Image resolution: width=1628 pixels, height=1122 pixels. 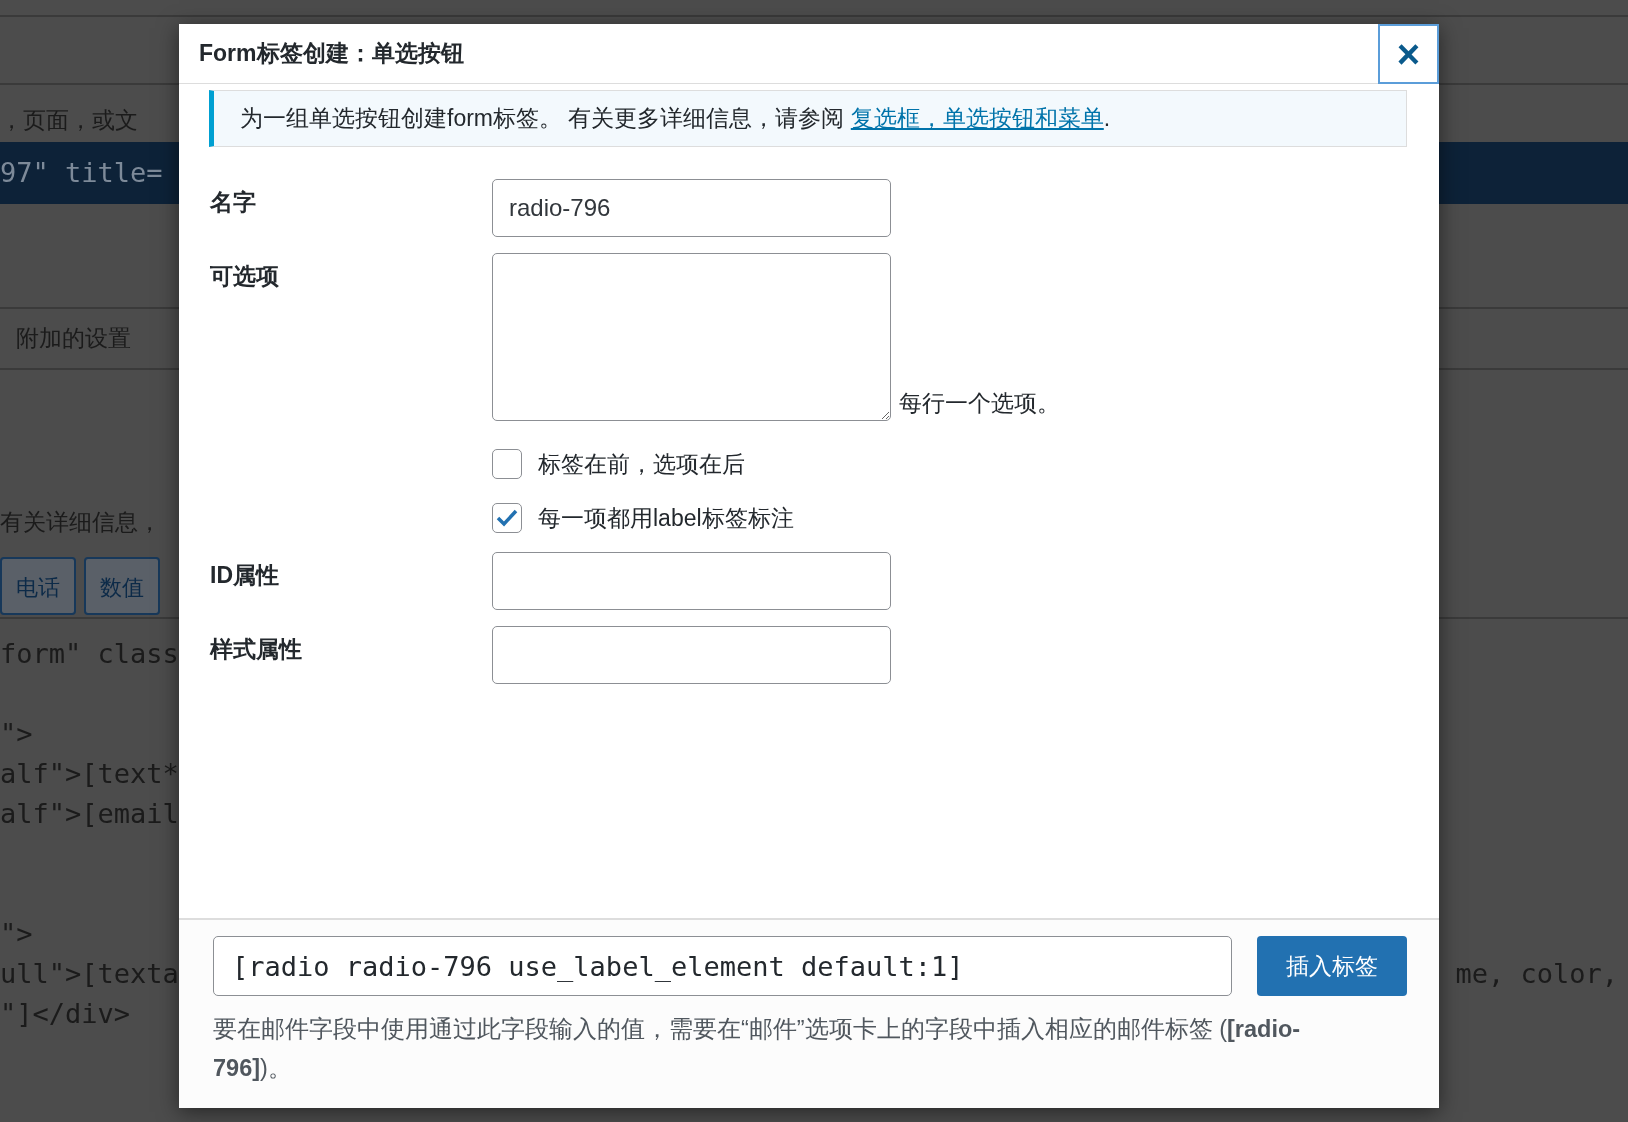 What do you see at coordinates (245, 276) in the screenshot?
I see `field-label: 可选项` at bounding box center [245, 276].